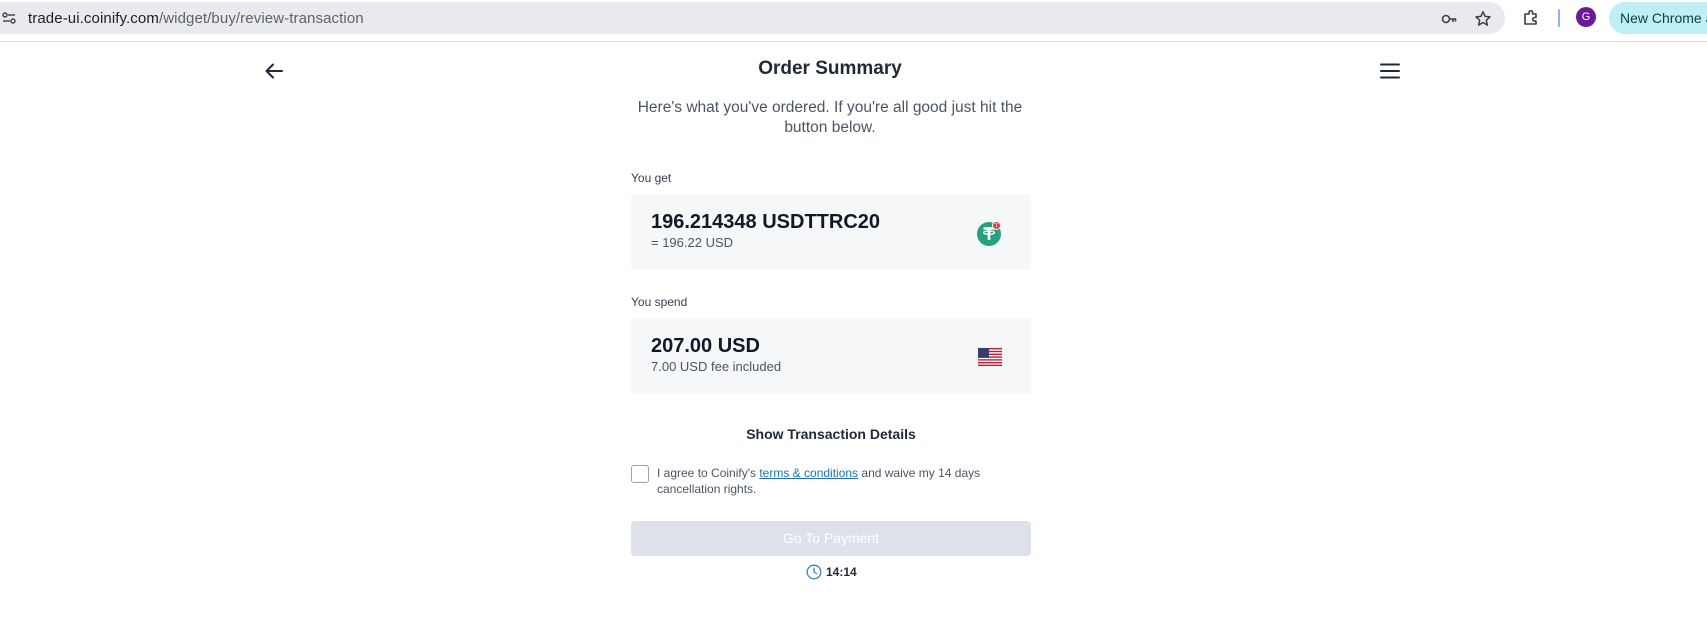 This screenshot has width=1707, height=618. What do you see at coordinates (990, 357) in the screenshot?
I see `us-flag-icon` at bounding box center [990, 357].